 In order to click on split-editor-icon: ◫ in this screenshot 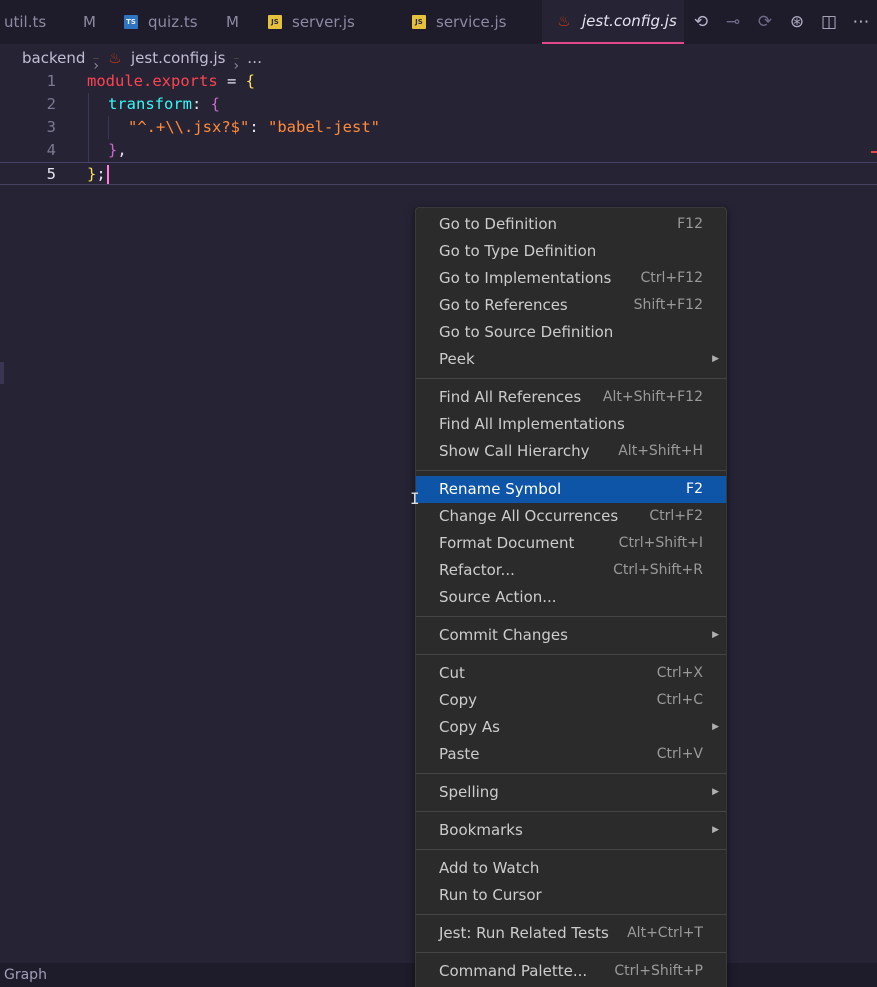, I will do `click(829, 22)`.